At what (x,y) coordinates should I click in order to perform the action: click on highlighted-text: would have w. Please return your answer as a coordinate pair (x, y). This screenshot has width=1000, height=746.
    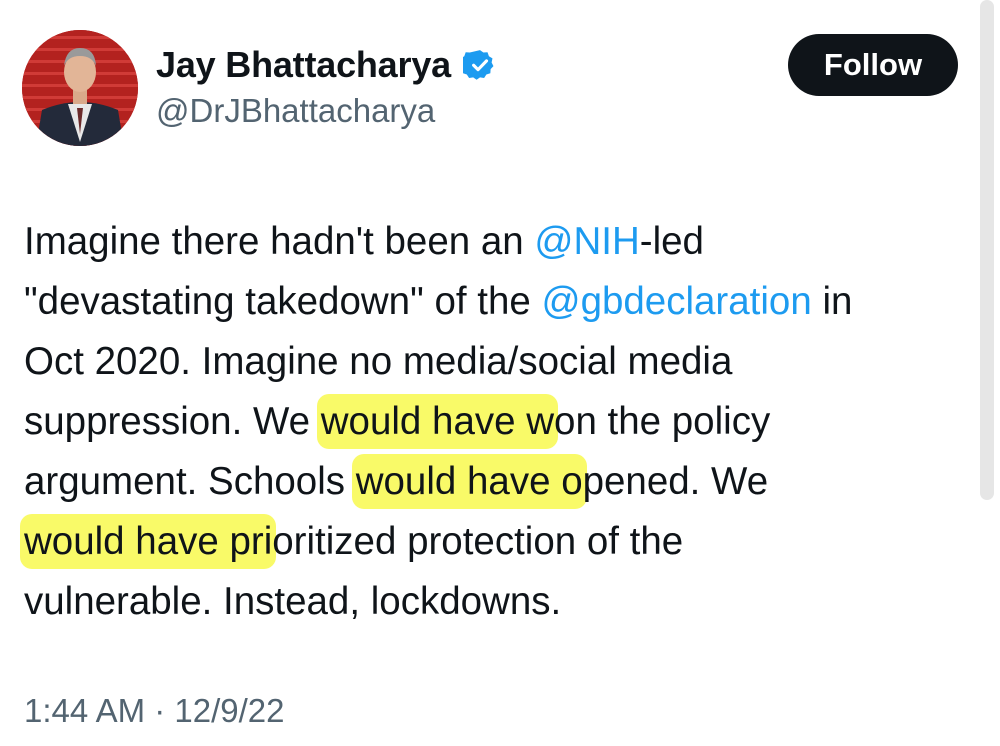
    Looking at the image, I should click on (437, 421).